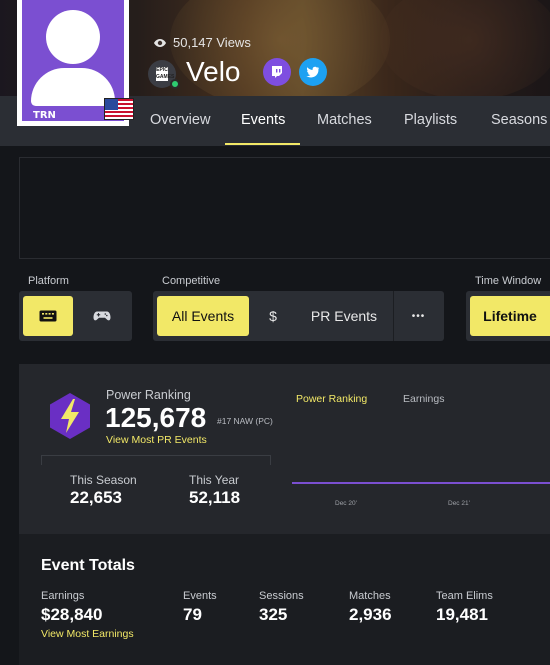 The height and width of the screenshot is (665, 550). What do you see at coordinates (331, 399) in the screenshot?
I see `chart-tab-power-ranking: Power Ranking` at bounding box center [331, 399].